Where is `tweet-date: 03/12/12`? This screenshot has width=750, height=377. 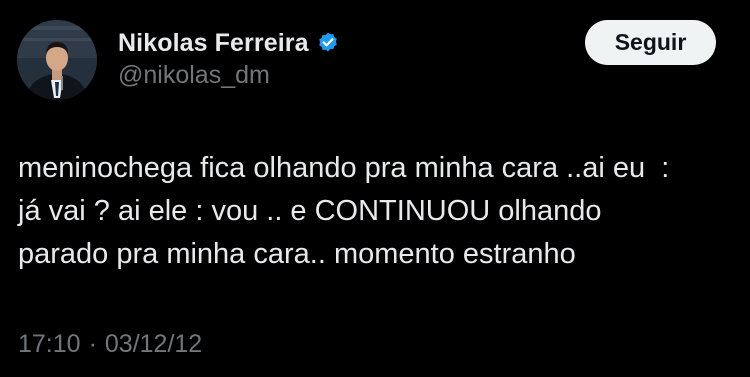
tweet-date: 03/12/12 is located at coordinates (153, 344).